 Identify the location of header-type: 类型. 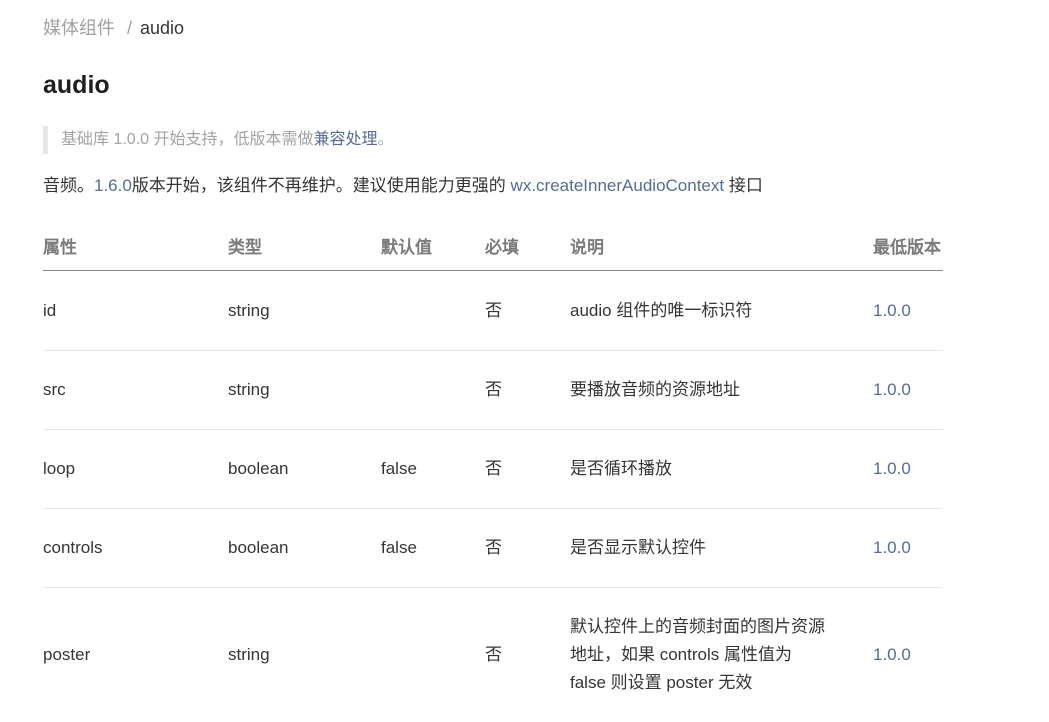
(304, 245).